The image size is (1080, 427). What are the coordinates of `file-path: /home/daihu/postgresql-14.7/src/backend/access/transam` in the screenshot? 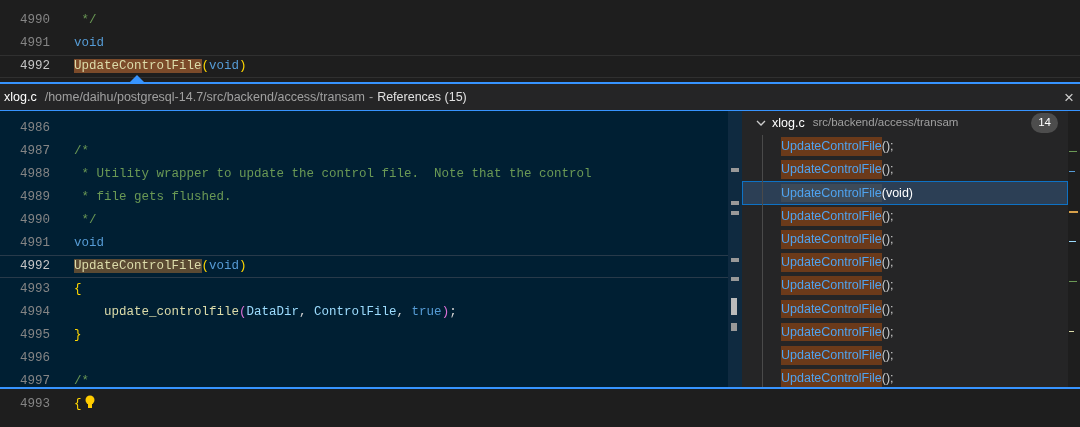 It's located at (204, 97).